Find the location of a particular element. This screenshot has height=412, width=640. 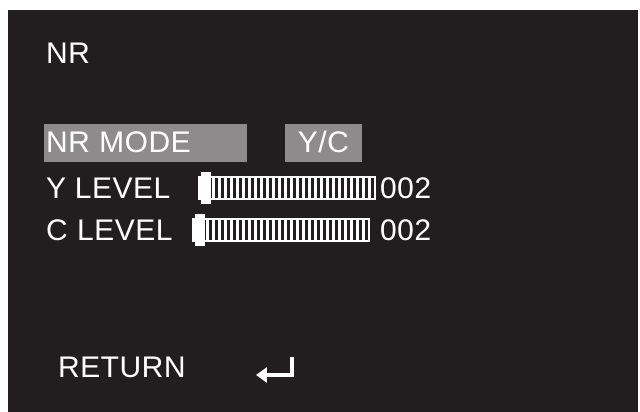

c-level-slider-thumb is located at coordinates (200, 230).